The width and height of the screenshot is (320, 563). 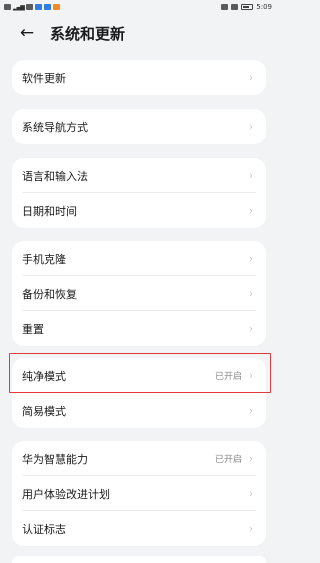 What do you see at coordinates (44, 78) in the screenshot?
I see `row-label: 软件更新` at bounding box center [44, 78].